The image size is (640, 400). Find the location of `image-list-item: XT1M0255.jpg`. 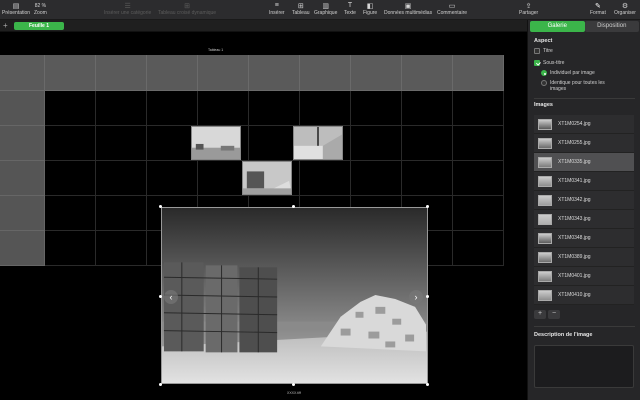

image-list-item: XT1M0255.jpg is located at coordinates (584, 143).